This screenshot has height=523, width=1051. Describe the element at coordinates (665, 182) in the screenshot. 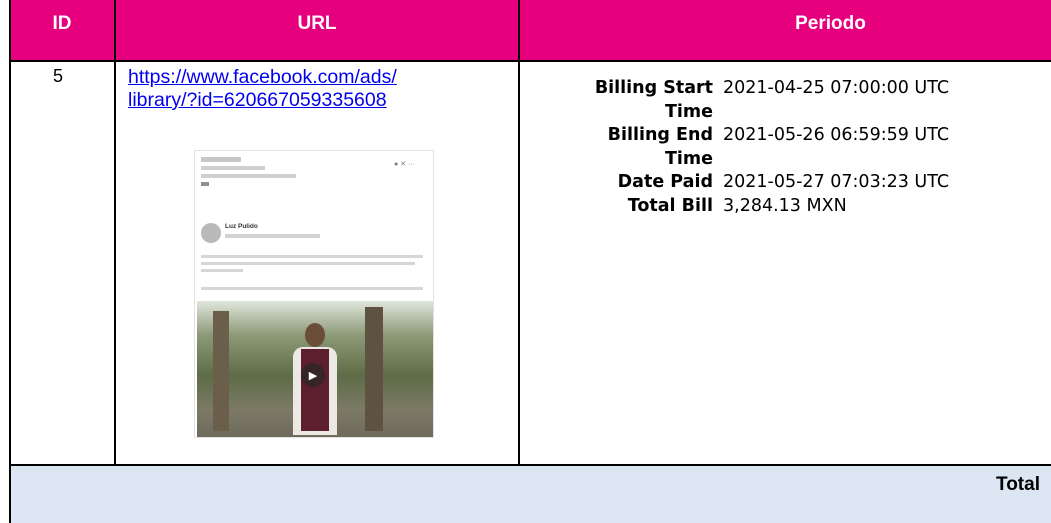

I see `date-paid-label: Date Paid` at that location.